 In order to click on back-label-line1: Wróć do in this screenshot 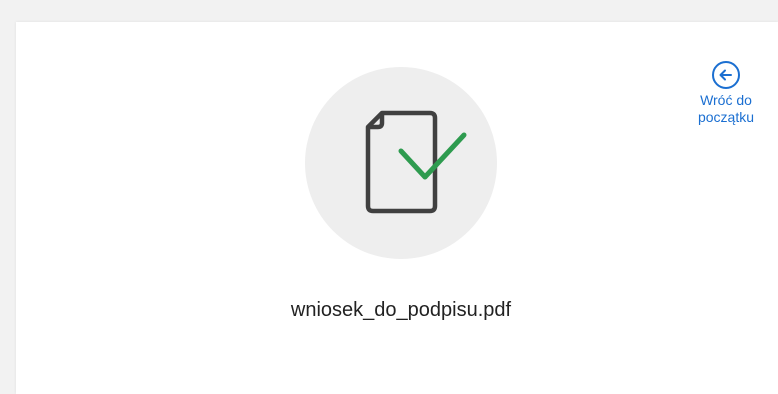, I will do `click(726, 100)`.